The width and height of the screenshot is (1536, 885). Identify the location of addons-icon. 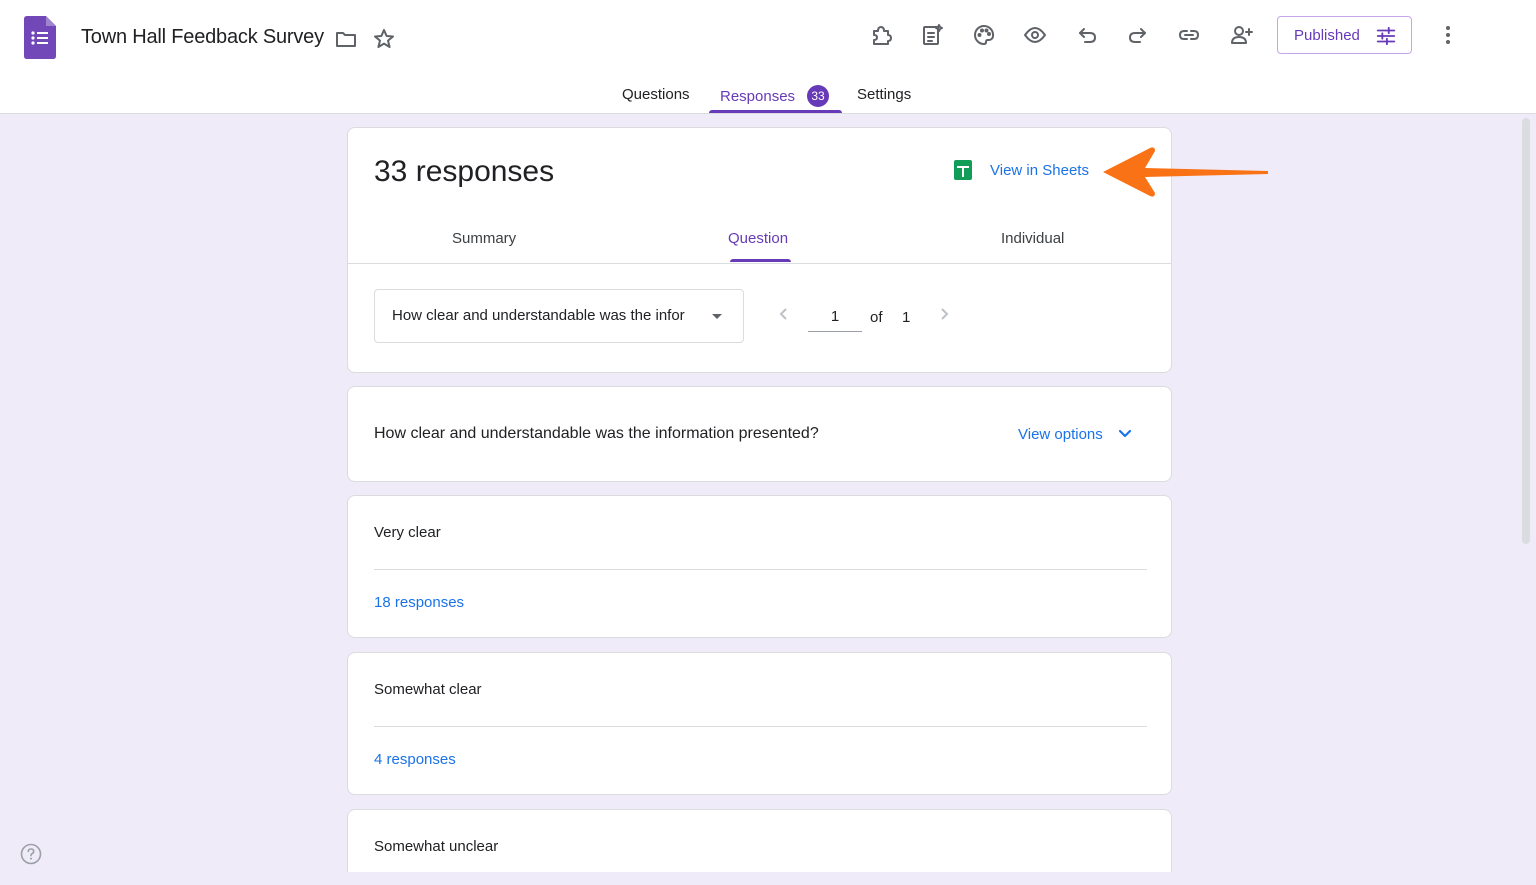
(881, 35).